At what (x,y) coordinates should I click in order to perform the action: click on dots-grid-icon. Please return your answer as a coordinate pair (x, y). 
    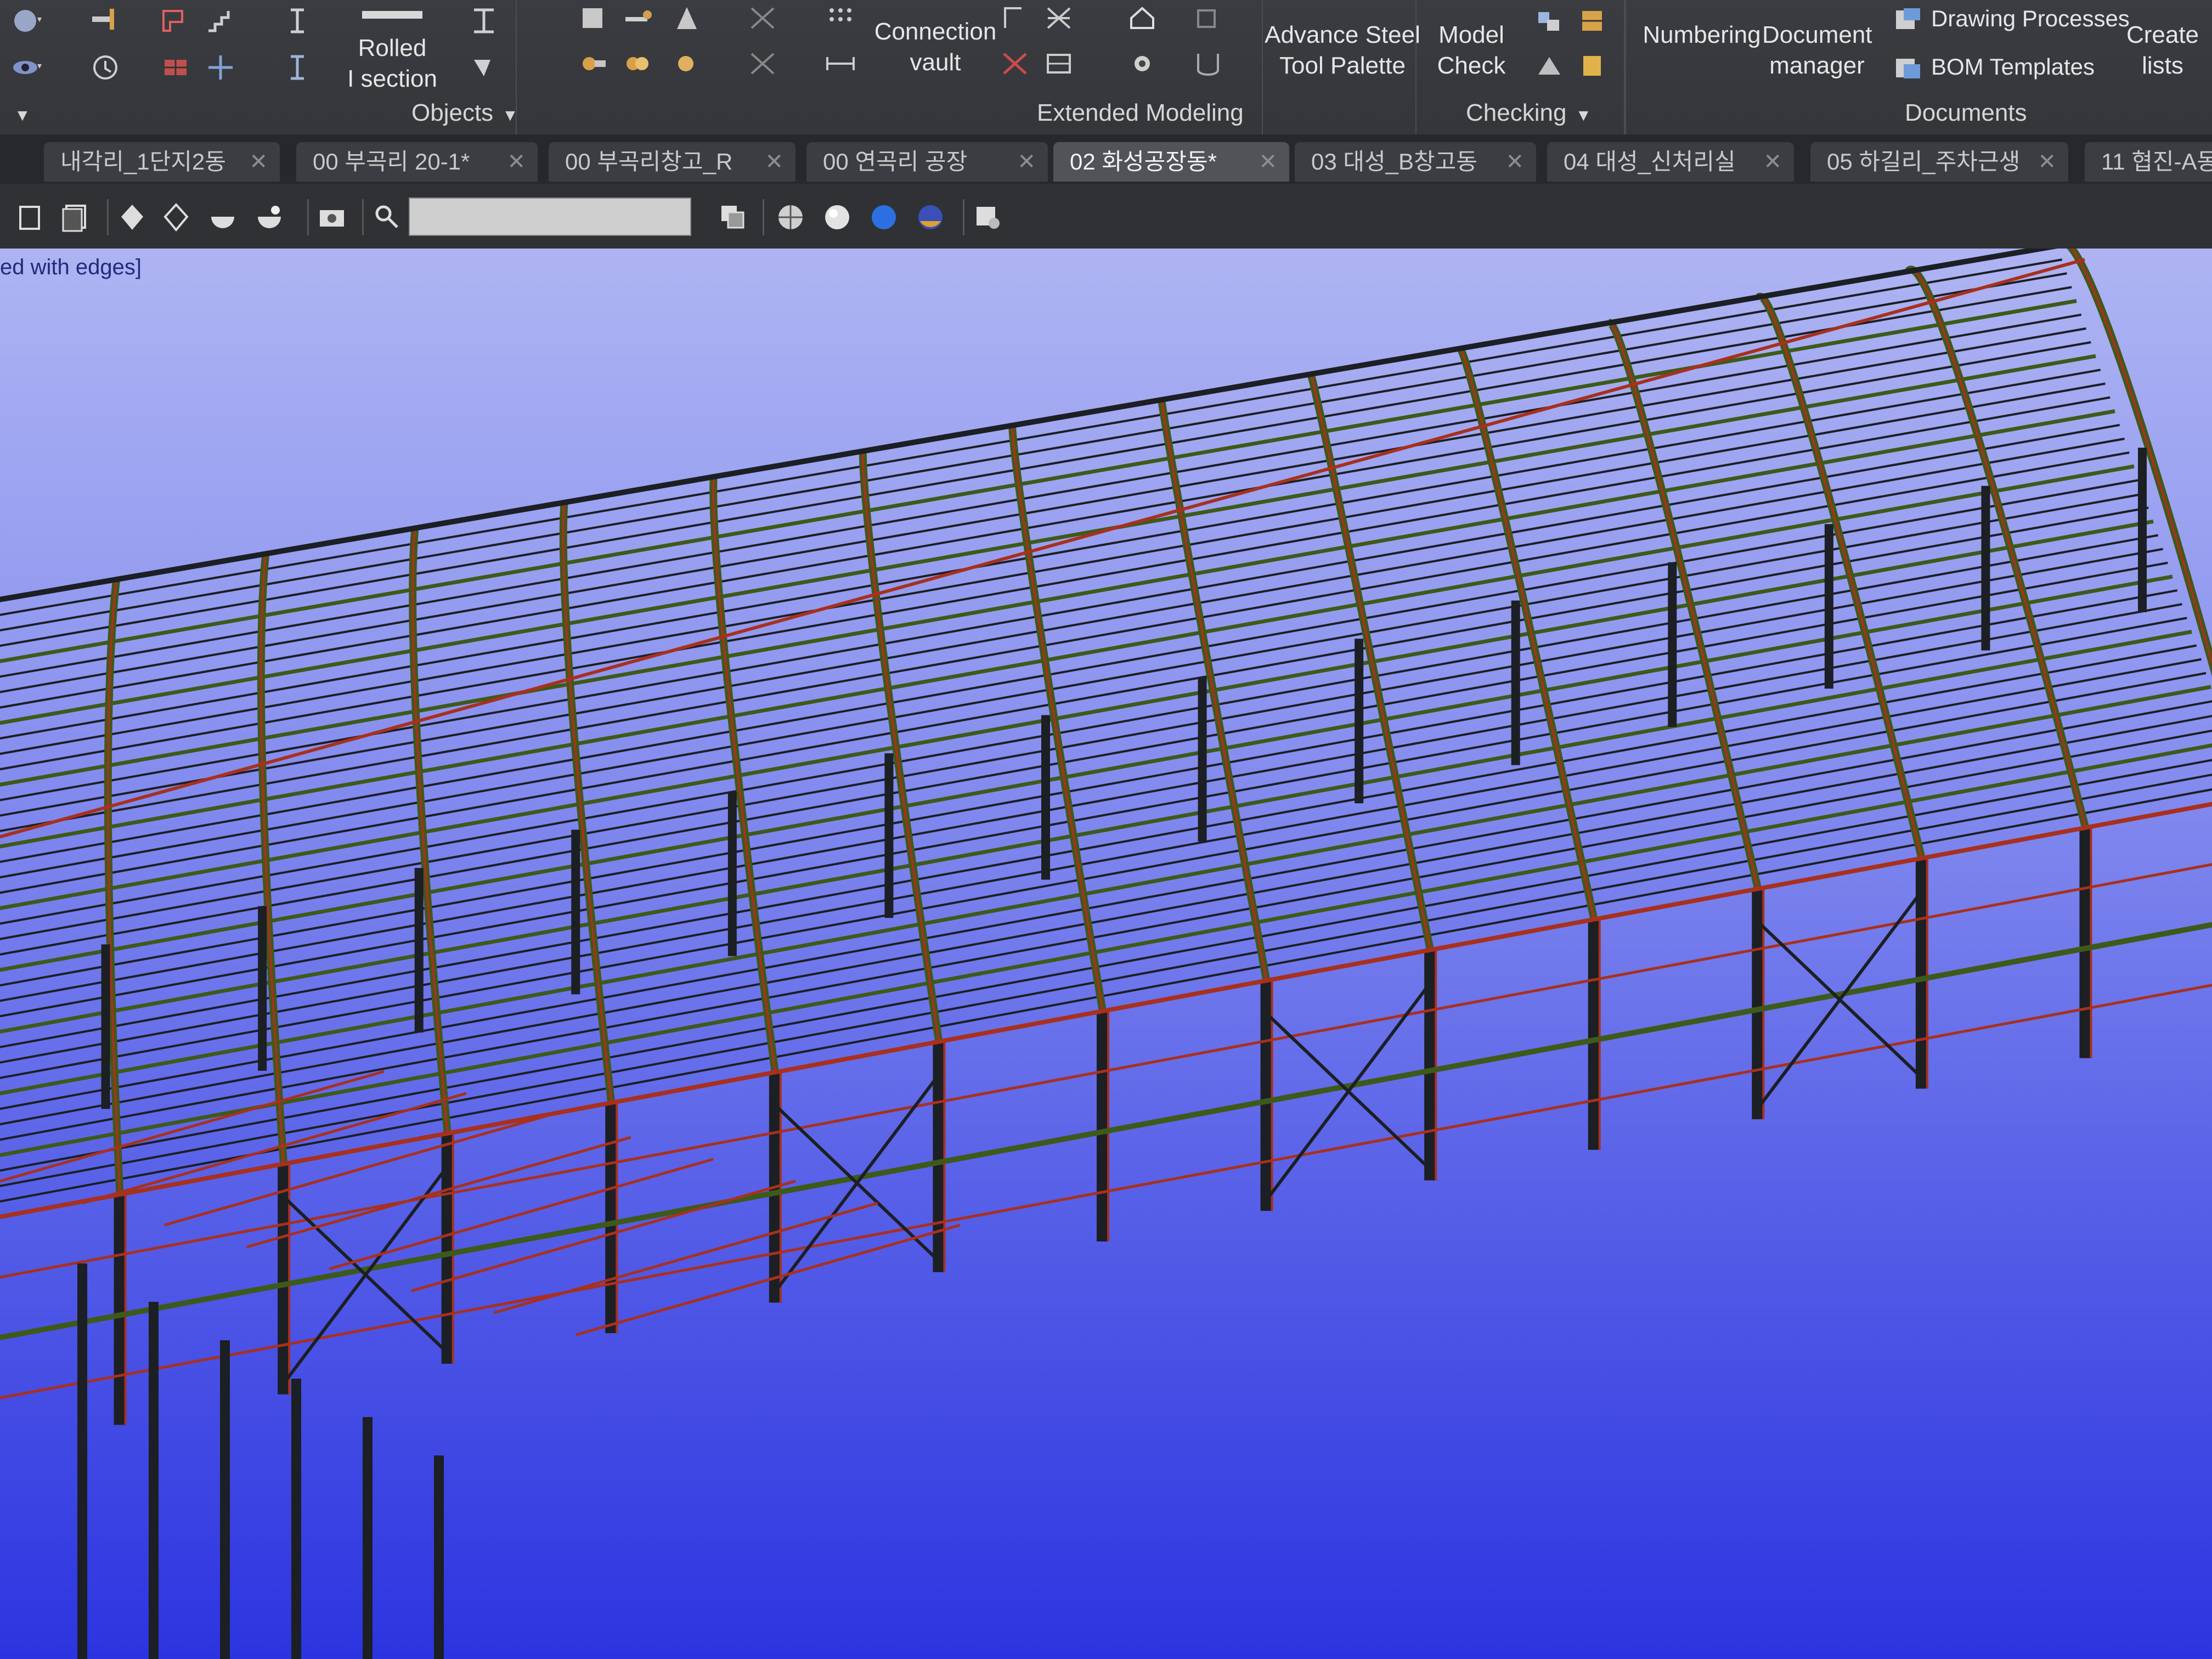
    Looking at the image, I should click on (840, 18).